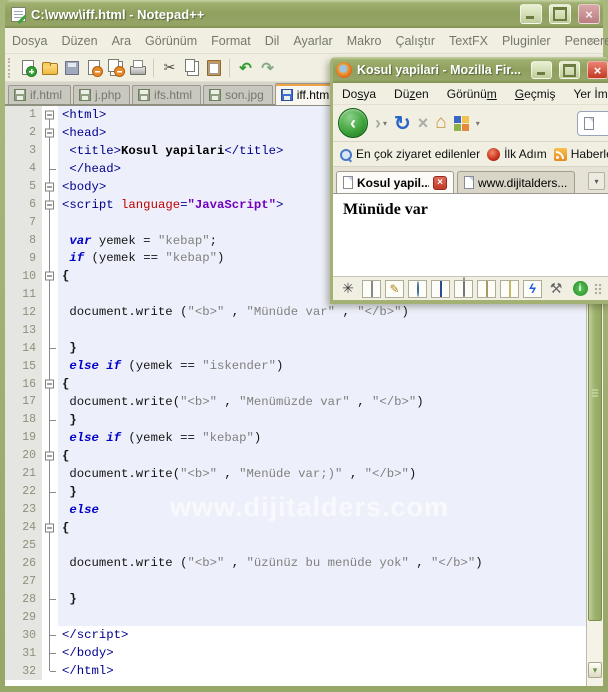 Image resolution: width=608 pixels, height=692 pixels. What do you see at coordinates (541, 70) in the screenshot?
I see `firefox-minimize-button` at bounding box center [541, 70].